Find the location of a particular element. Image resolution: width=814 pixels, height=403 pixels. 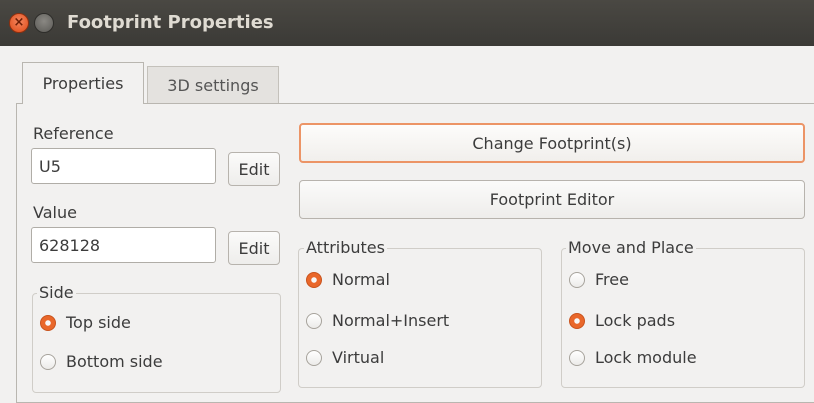

title-bar: × Footprint Properties is located at coordinates (407, 23).